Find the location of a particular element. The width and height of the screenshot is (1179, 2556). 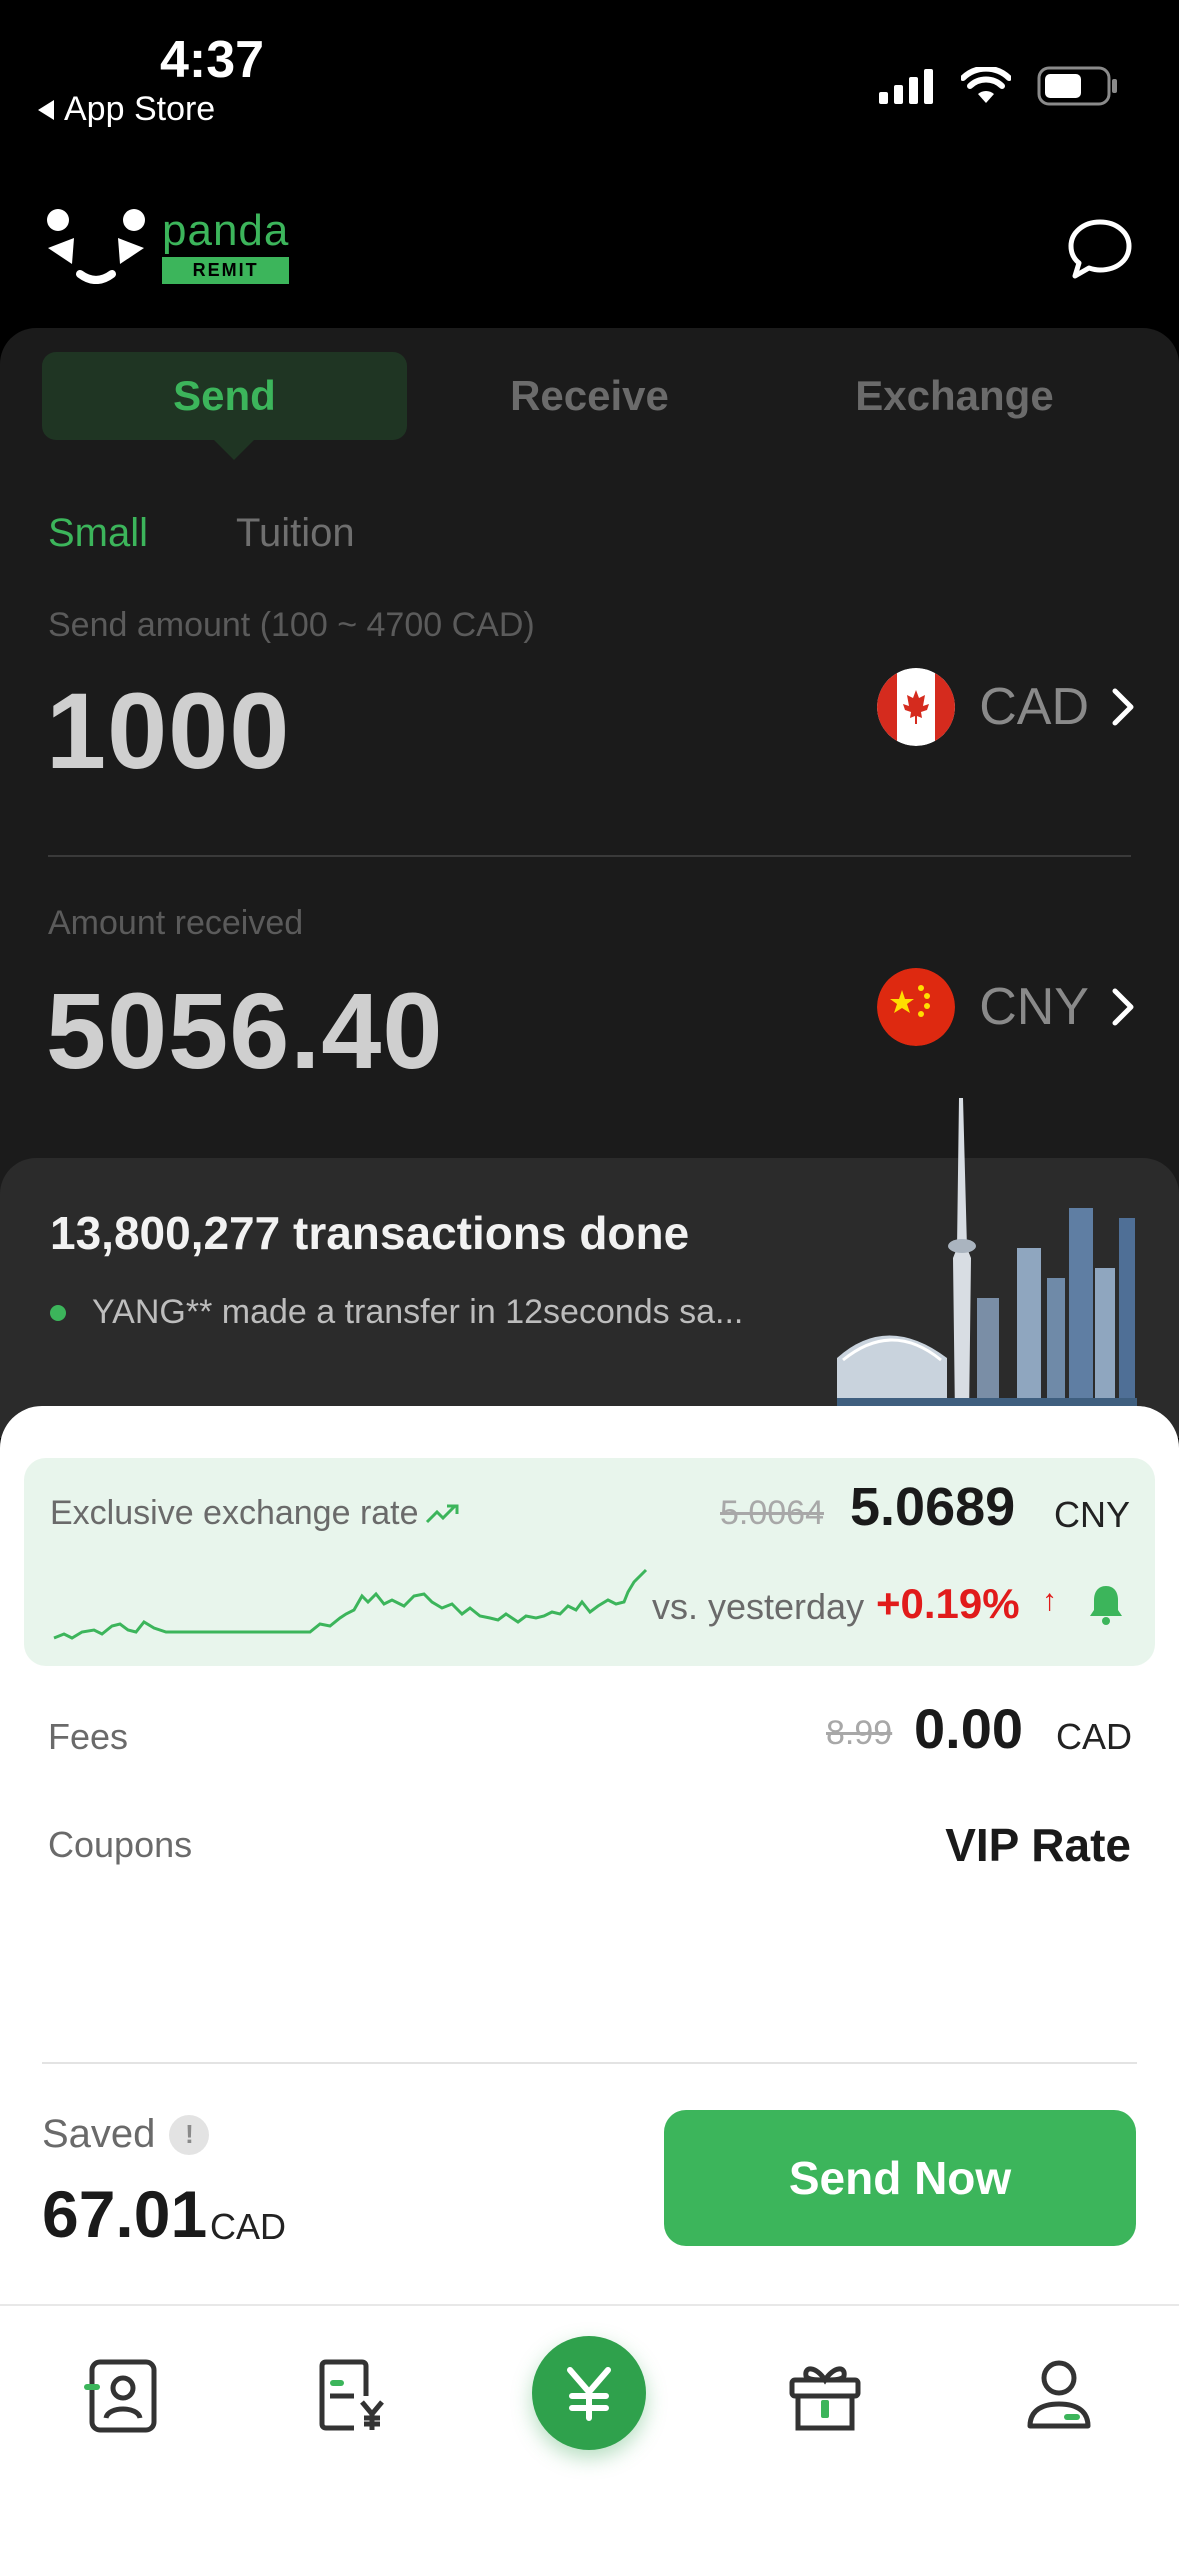

panda-remit-logo: panda REMIT is located at coordinates (167, 244).